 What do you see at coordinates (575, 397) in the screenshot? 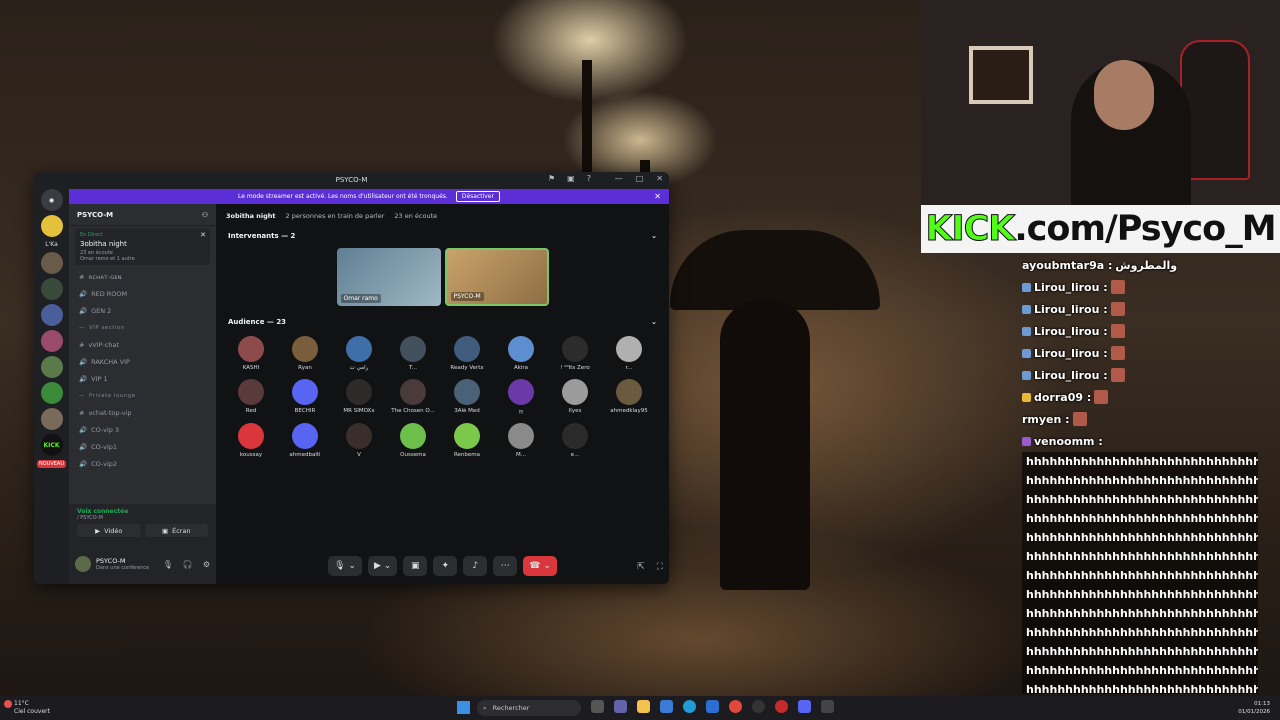
I see `audience-member: Ilyes` at bounding box center [575, 397].